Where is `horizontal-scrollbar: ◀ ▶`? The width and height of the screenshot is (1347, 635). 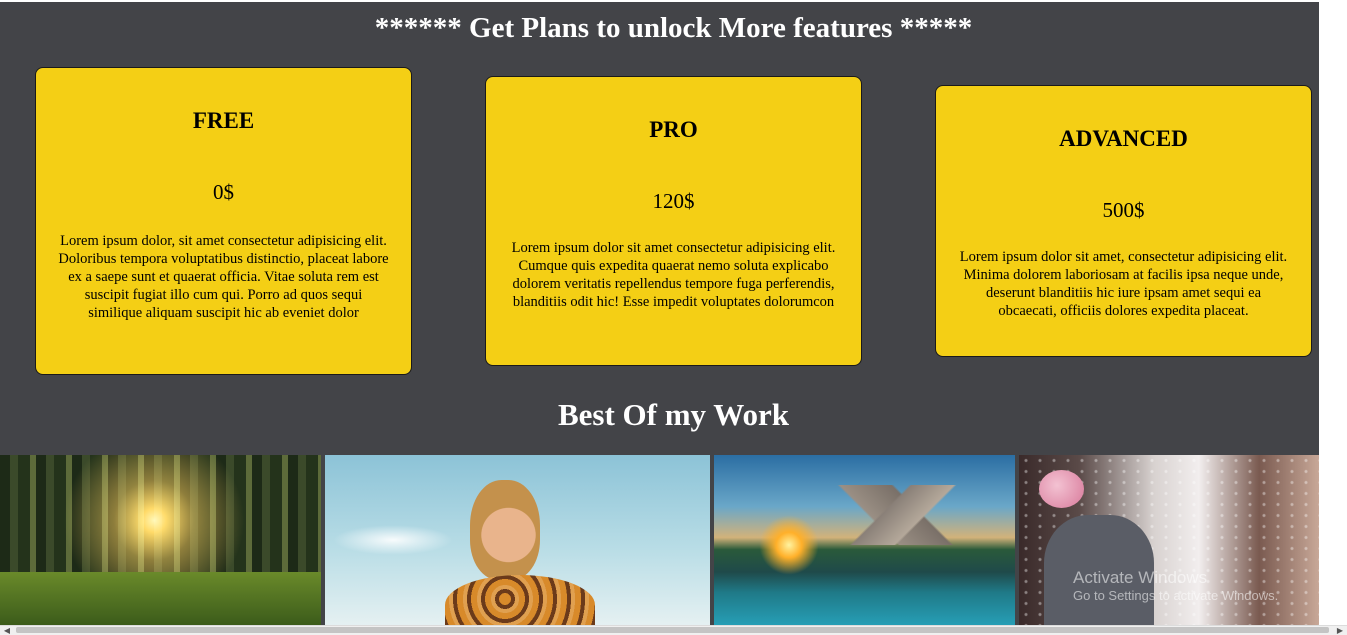 horizontal-scrollbar: ◀ ▶ is located at coordinates (673, 630).